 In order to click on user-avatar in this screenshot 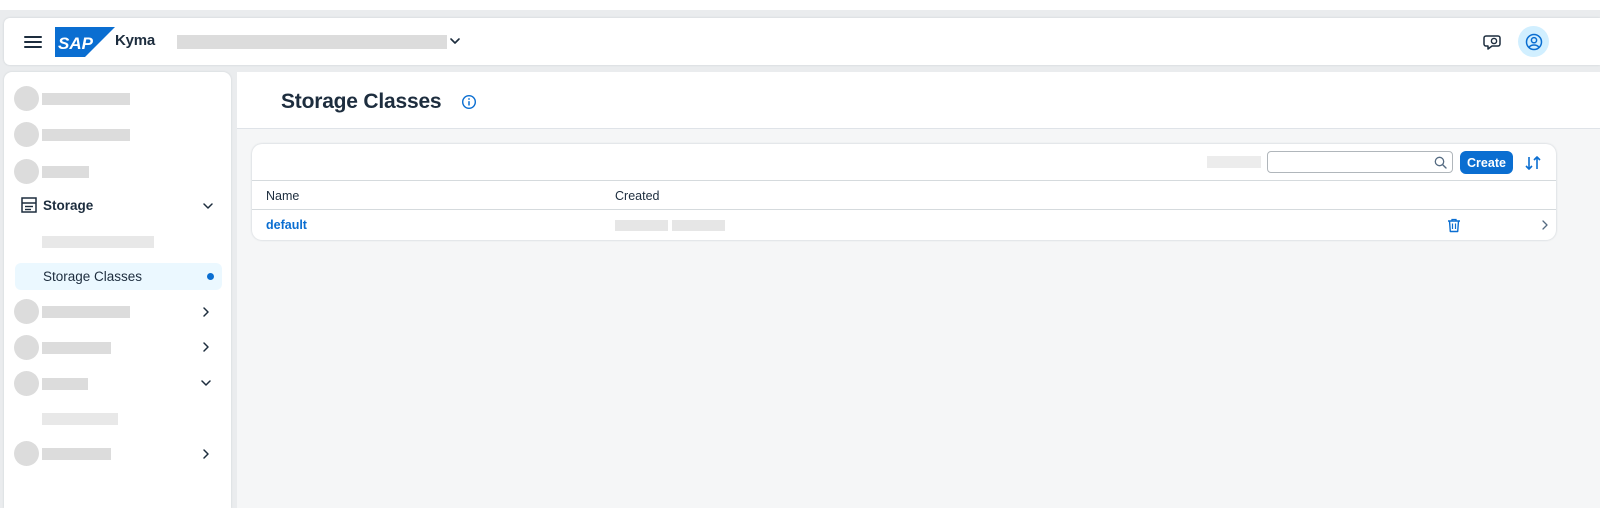, I will do `click(1533, 41)`.